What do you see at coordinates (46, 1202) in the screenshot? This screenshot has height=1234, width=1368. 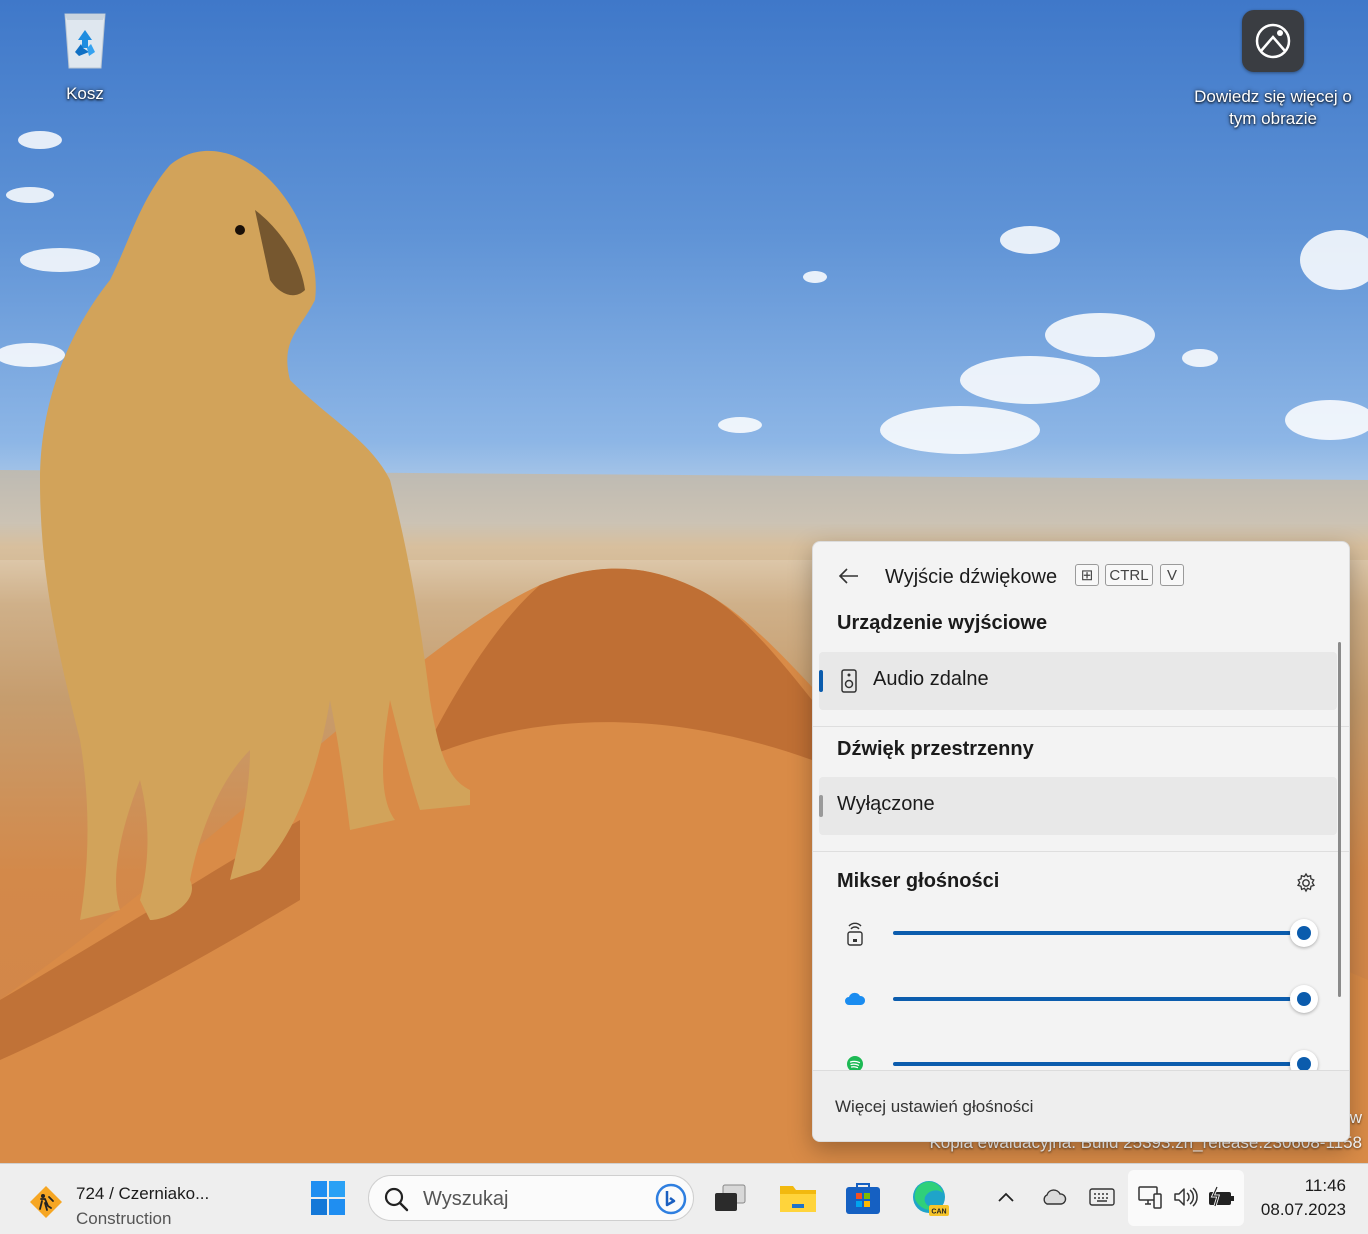 I see `construction-icon` at bounding box center [46, 1202].